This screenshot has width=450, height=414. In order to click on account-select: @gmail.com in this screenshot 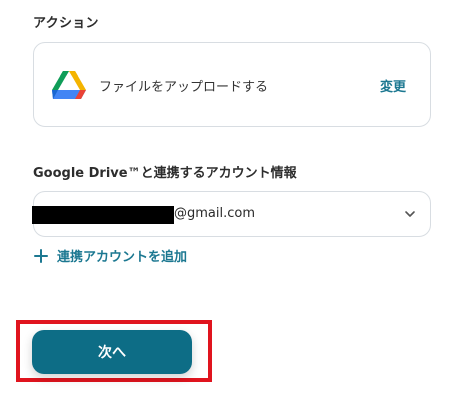, I will do `click(231, 214)`.